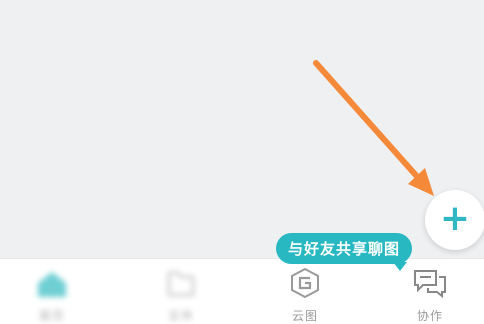 The height and width of the screenshot is (324, 484). I want to click on chat-bubbles-icon, so click(430, 284).